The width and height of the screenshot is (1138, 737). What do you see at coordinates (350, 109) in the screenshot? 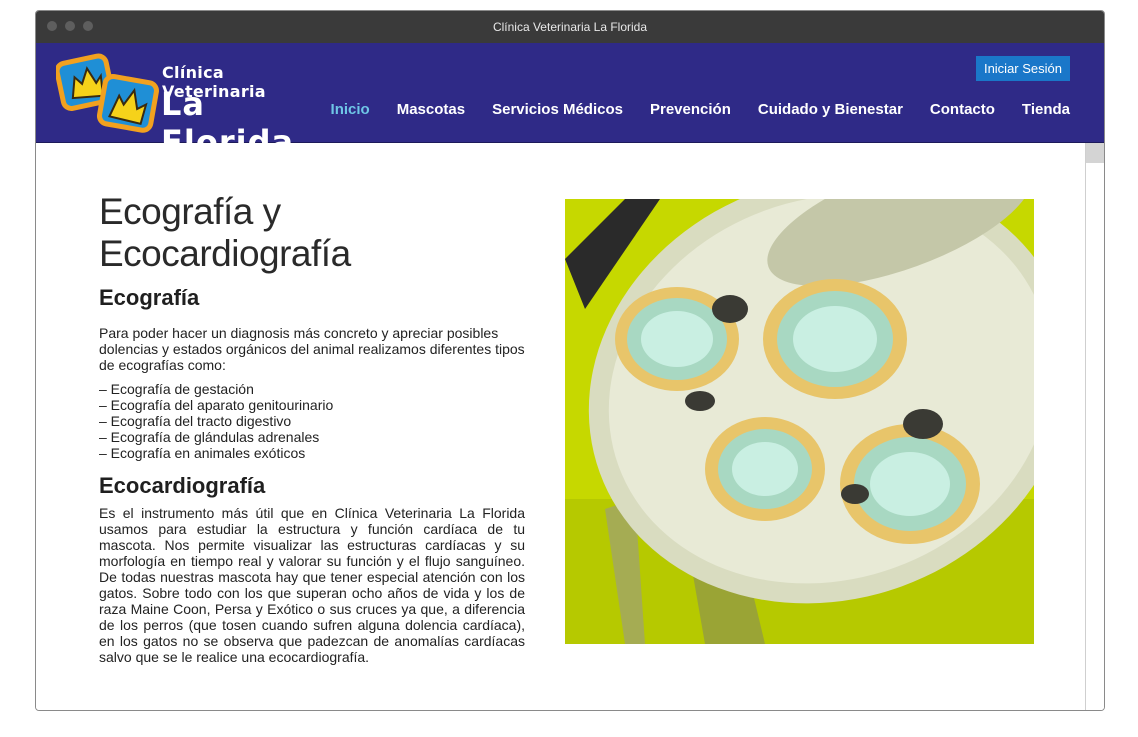
I see `menu-item-inicio: Inicio` at bounding box center [350, 109].